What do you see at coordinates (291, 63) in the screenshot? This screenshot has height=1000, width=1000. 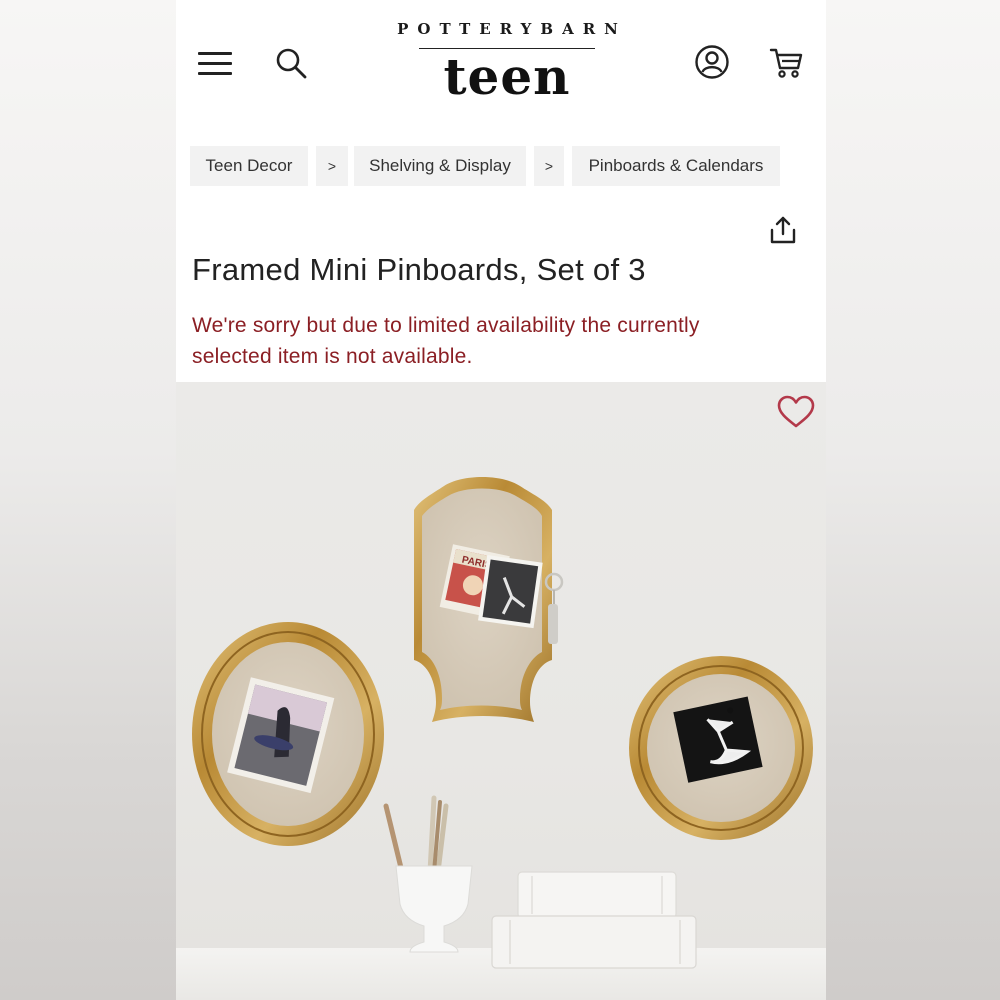 I see `search-icon` at bounding box center [291, 63].